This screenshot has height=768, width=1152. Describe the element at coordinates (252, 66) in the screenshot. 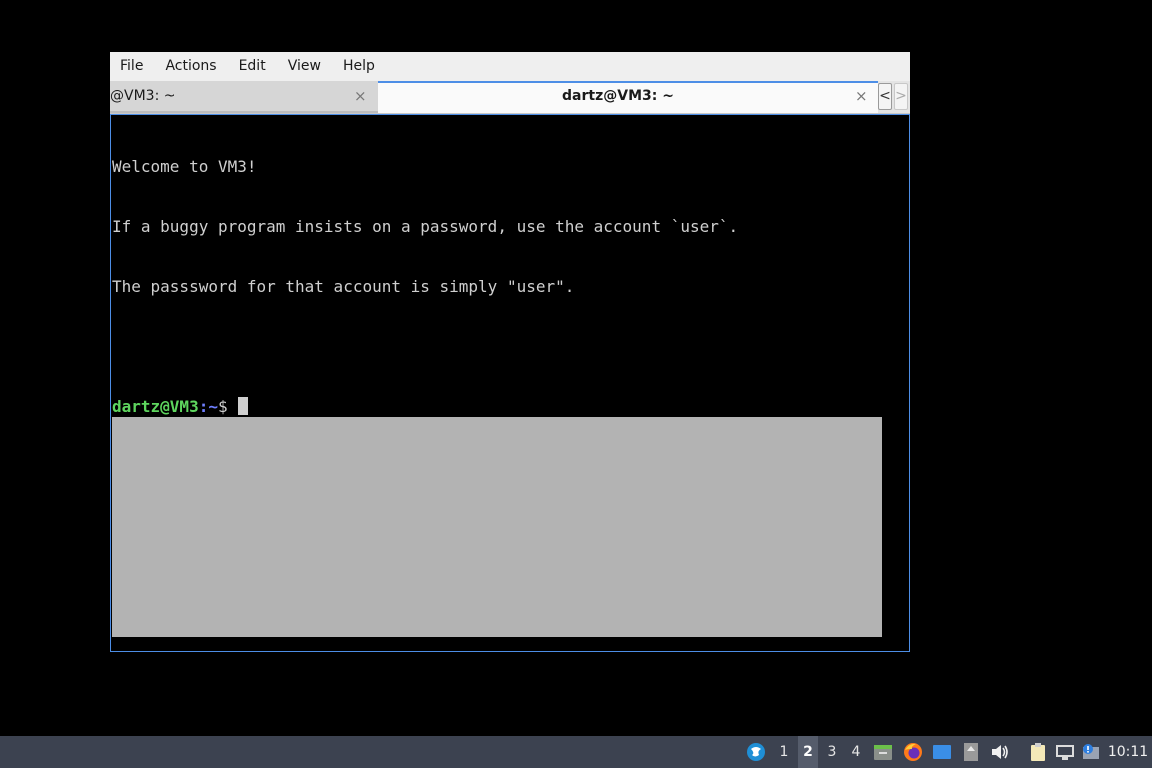

I see `menu-edit: Edit` at that location.